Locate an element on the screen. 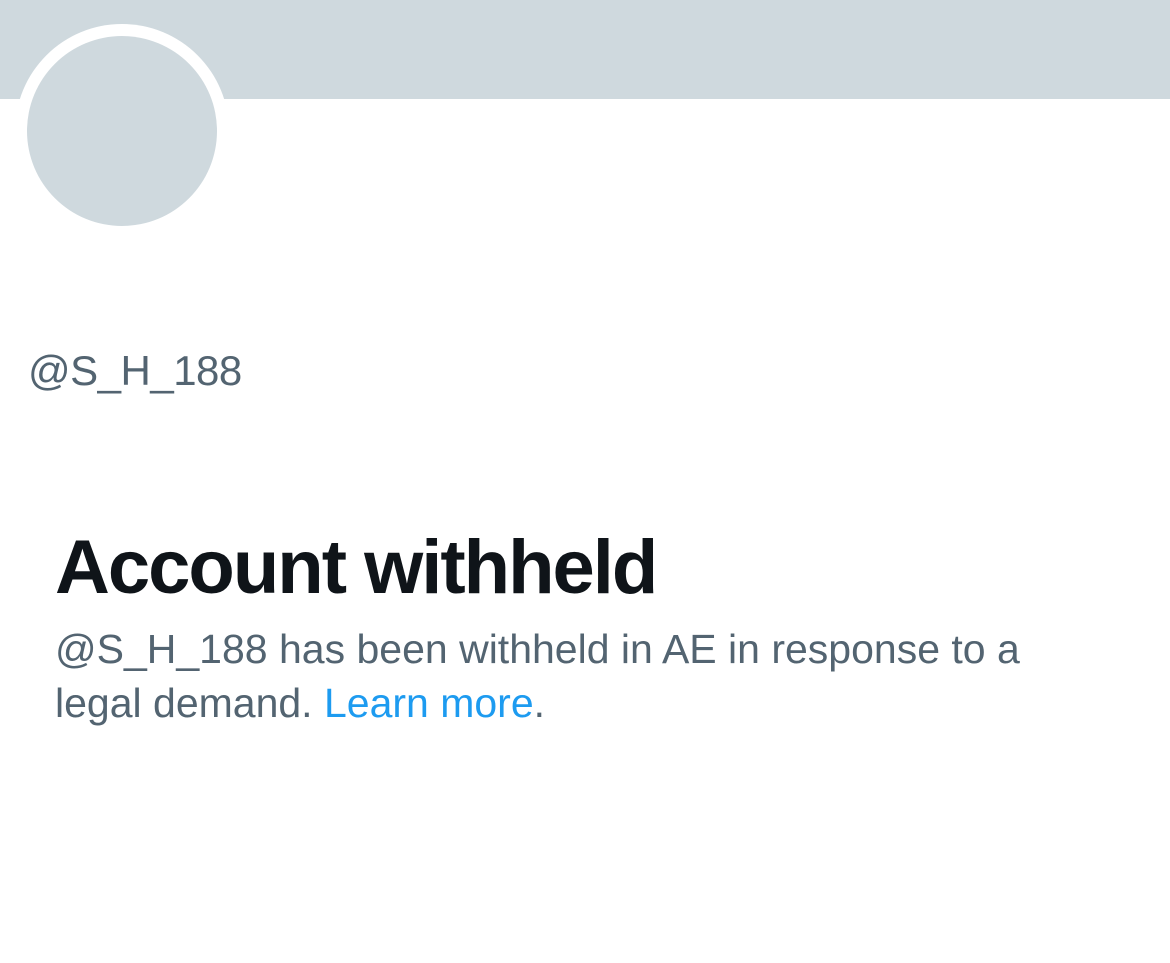  withheld-message-handle: @S_H_188 is located at coordinates (161, 649).